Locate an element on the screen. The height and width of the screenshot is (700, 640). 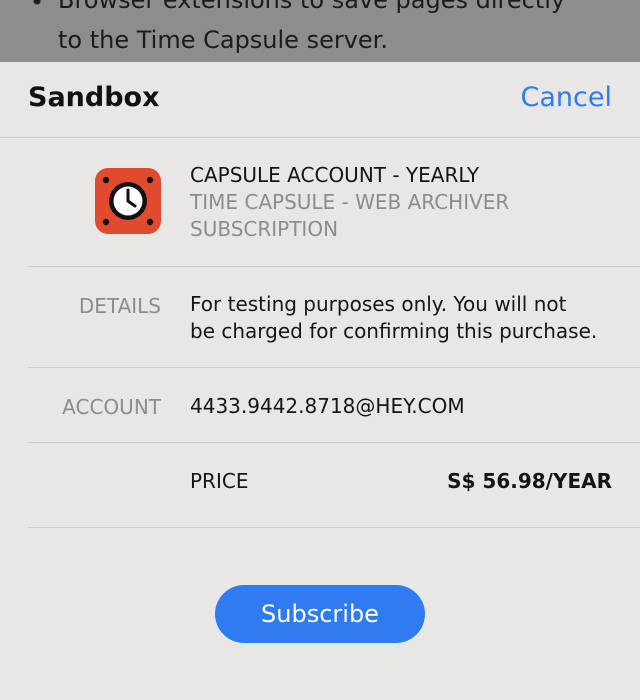
details-line: be charged for confirming this purchase. is located at coordinates (394, 331).